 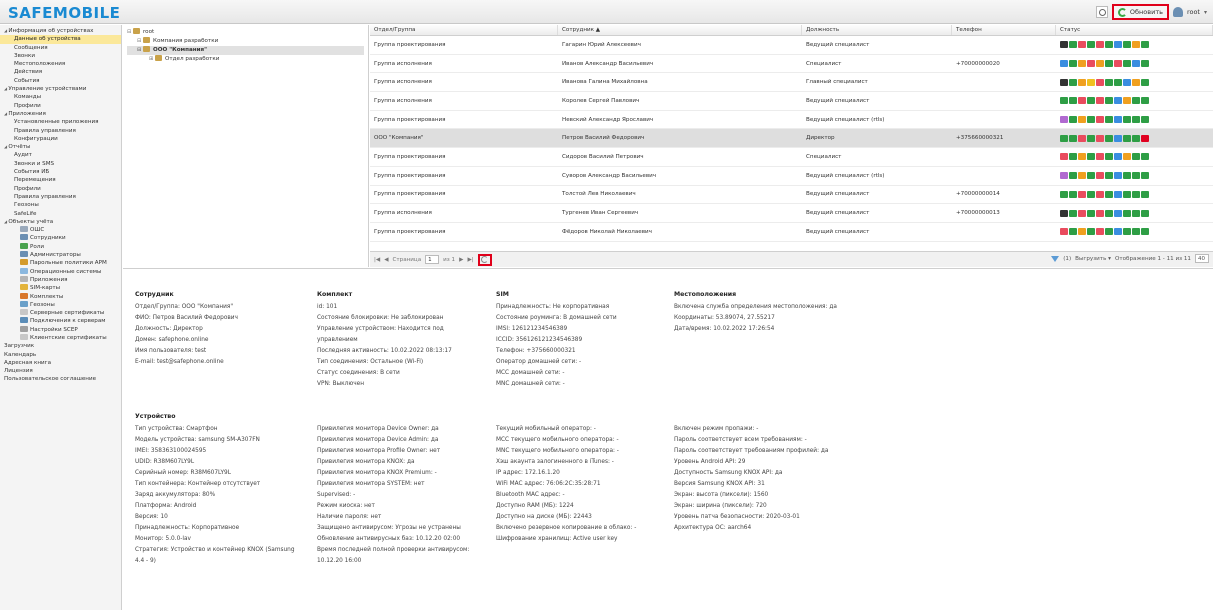 I want to click on sidebar-item: Серверные сертификаты, so click(x=60, y=313).